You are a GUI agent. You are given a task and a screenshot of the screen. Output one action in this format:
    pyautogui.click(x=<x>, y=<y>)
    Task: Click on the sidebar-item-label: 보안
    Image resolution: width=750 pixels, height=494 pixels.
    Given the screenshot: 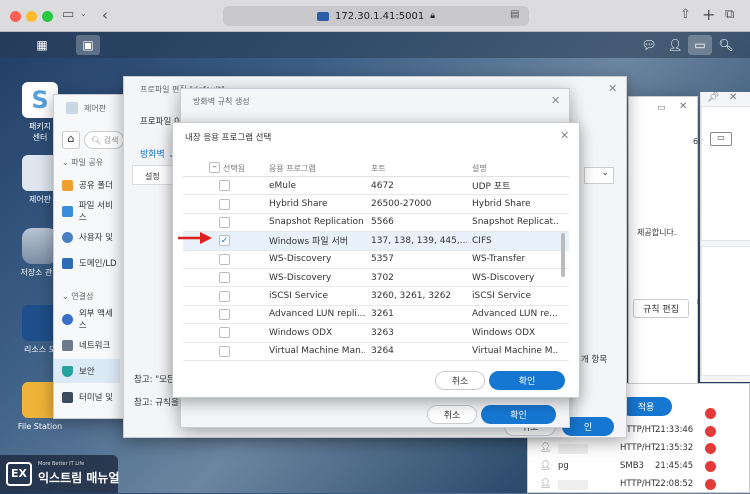 What is the action you would take?
    pyautogui.click(x=87, y=372)
    